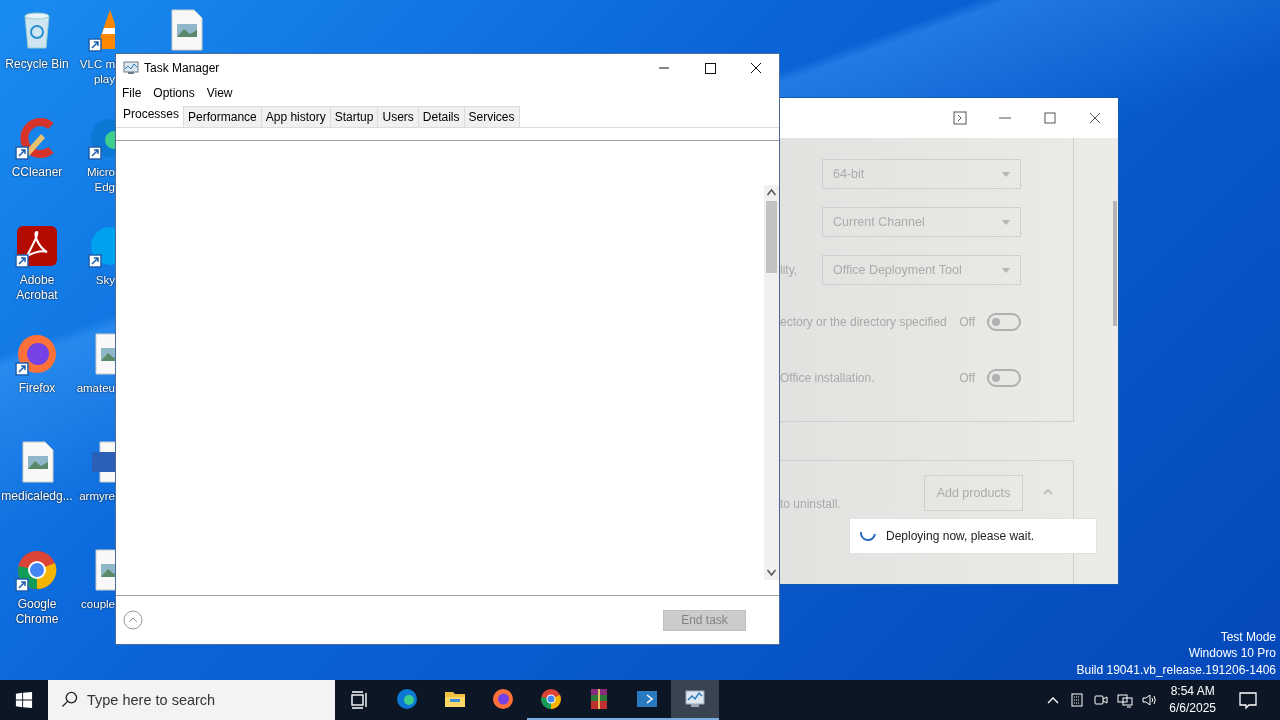 This screenshot has width=1280, height=720. I want to click on scrollbar, so click(771, 382).